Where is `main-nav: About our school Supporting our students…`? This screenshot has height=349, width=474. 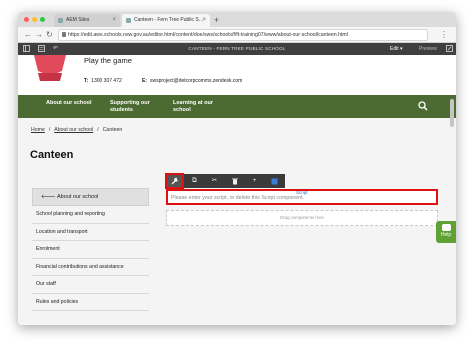
main-nav: About our school Supporting our students… is located at coordinates (237, 106).